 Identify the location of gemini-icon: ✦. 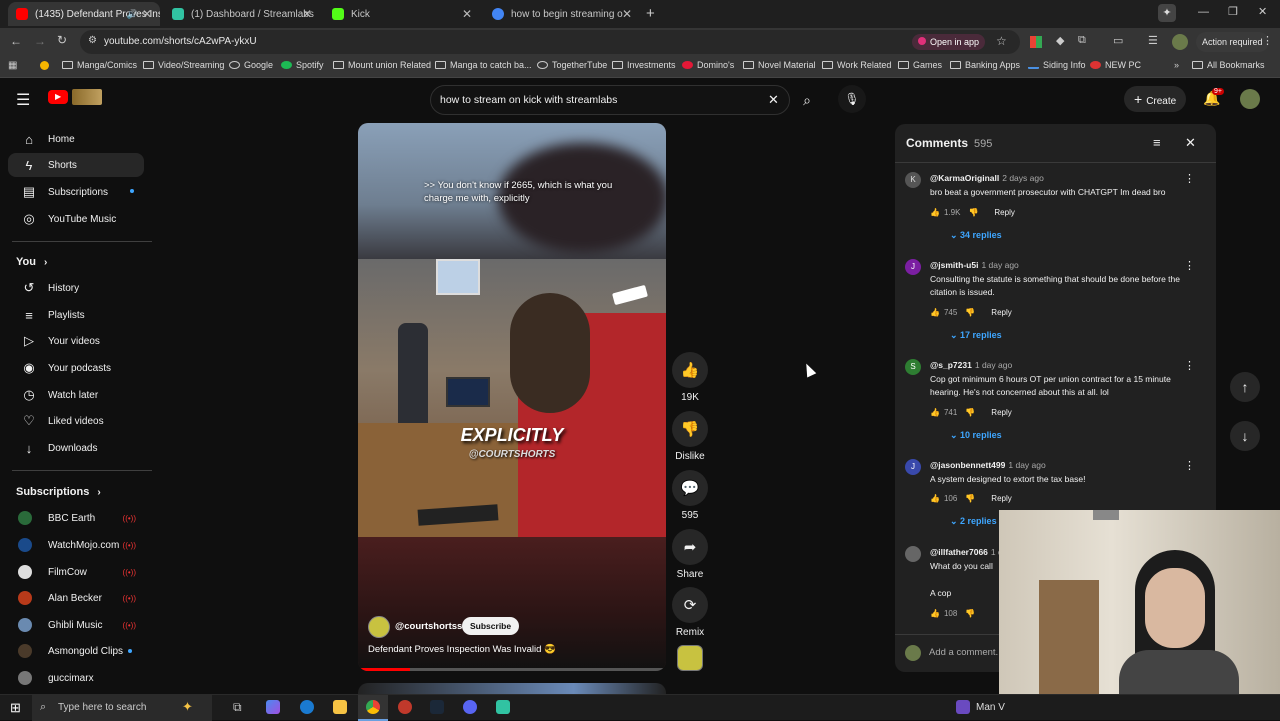
(1167, 13).